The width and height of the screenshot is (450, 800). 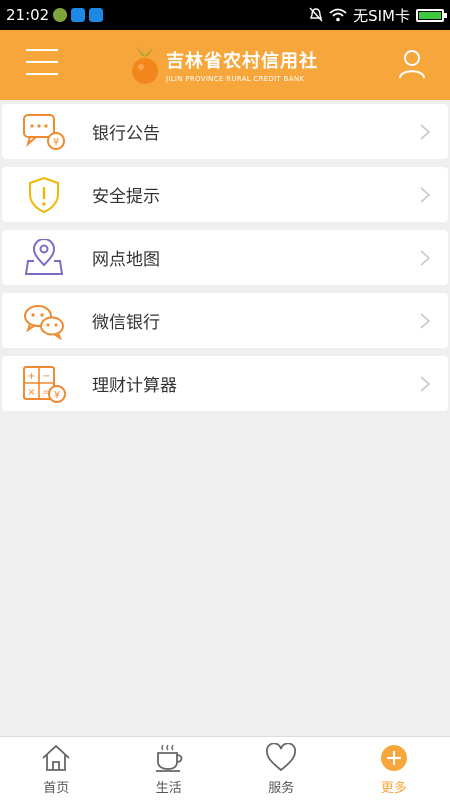 What do you see at coordinates (28, 15) in the screenshot?
I see `status-time: 21:02` at bounding box center [28, 15].